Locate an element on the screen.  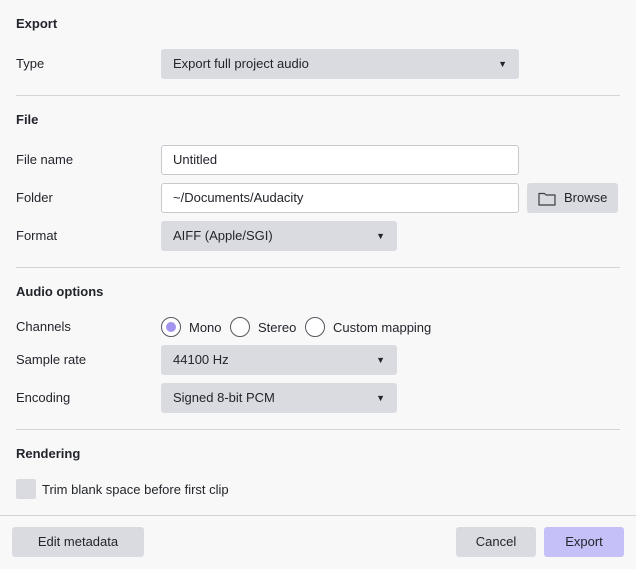
export-button: Export is located at coordinates (584, 542).